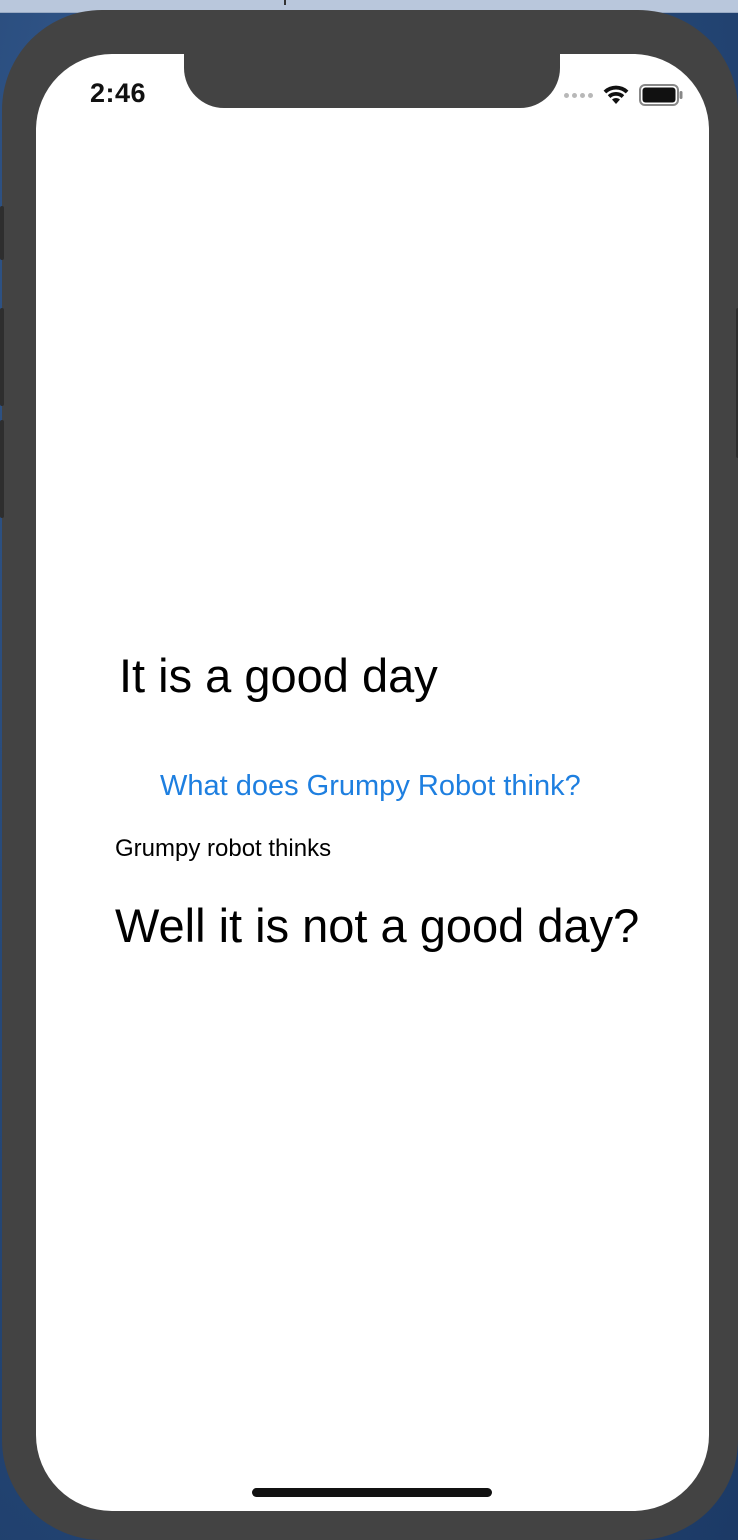 This screenshot has height=1540, width=738. I want to click on status-icons, so click(623, 95).